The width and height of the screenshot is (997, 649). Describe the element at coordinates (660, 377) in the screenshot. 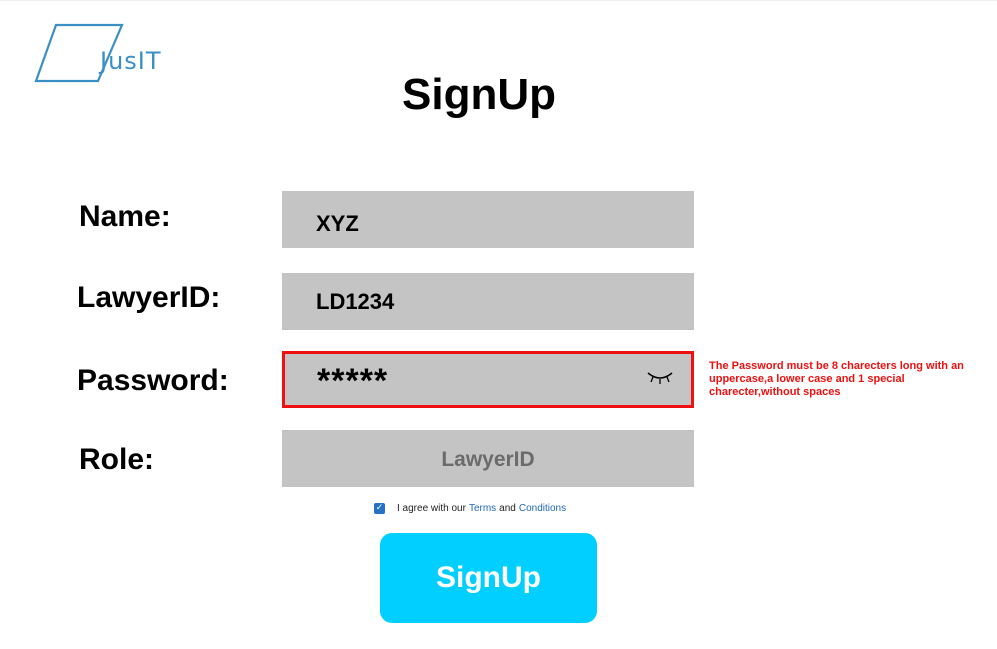

I see `eye-closed-icon` at that location.